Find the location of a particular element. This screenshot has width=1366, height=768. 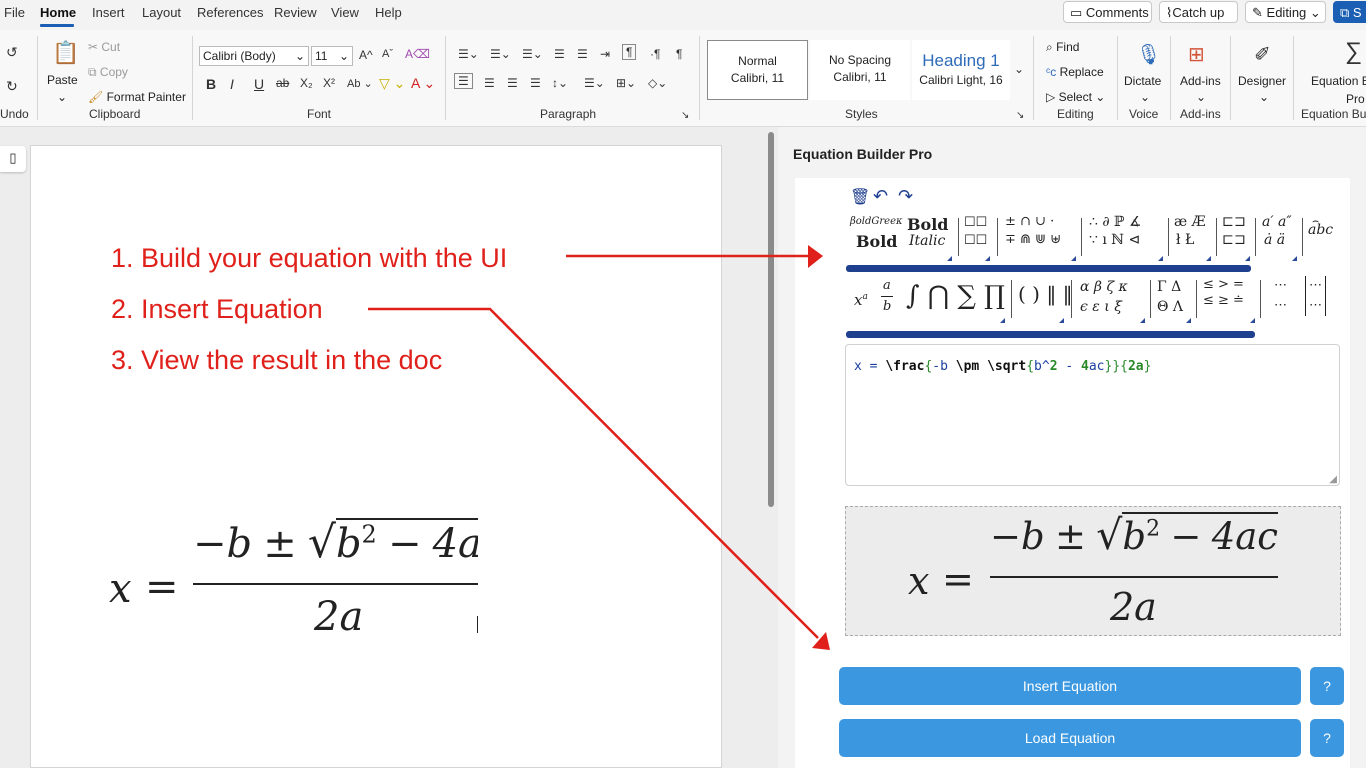

italic-icon: I is located at coordinates (232, 84).